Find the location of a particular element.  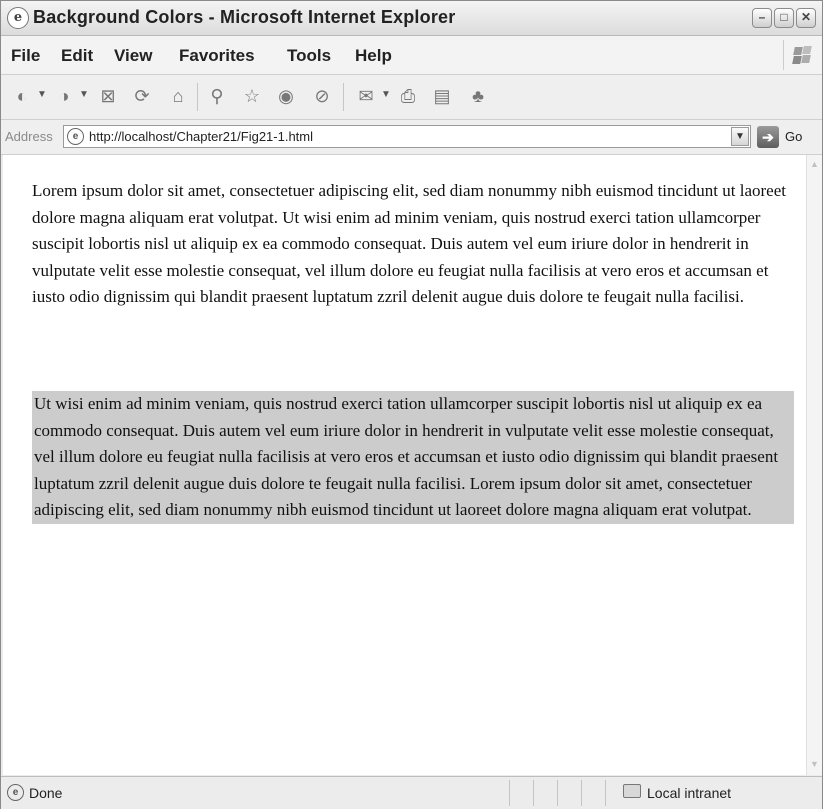

maximize-button: □ is located at coordinates (784, 18).